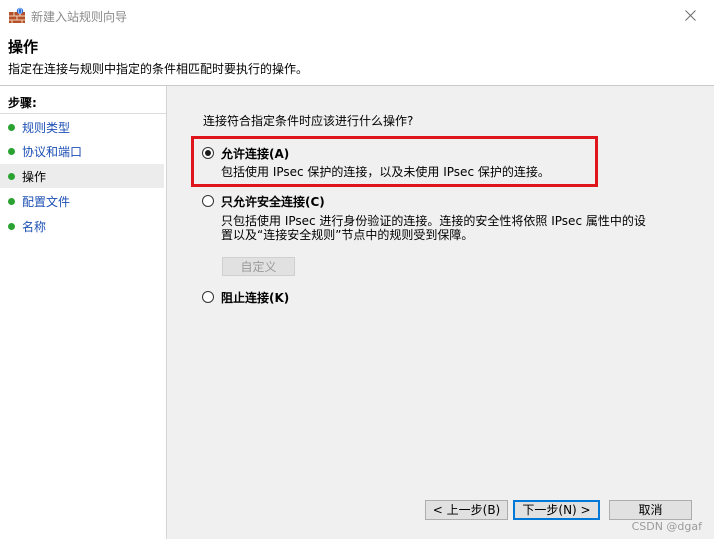  What do you see at coordinates (255, 153) in the screenshot?
I see `allow-connection-label: 允许连接(A)` at bounding box center [255, 153].